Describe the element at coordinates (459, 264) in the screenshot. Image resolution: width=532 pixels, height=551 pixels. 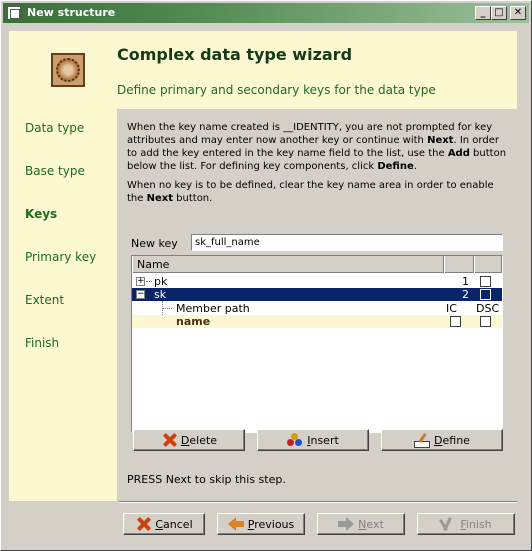
I see `column-header-number` at that location.